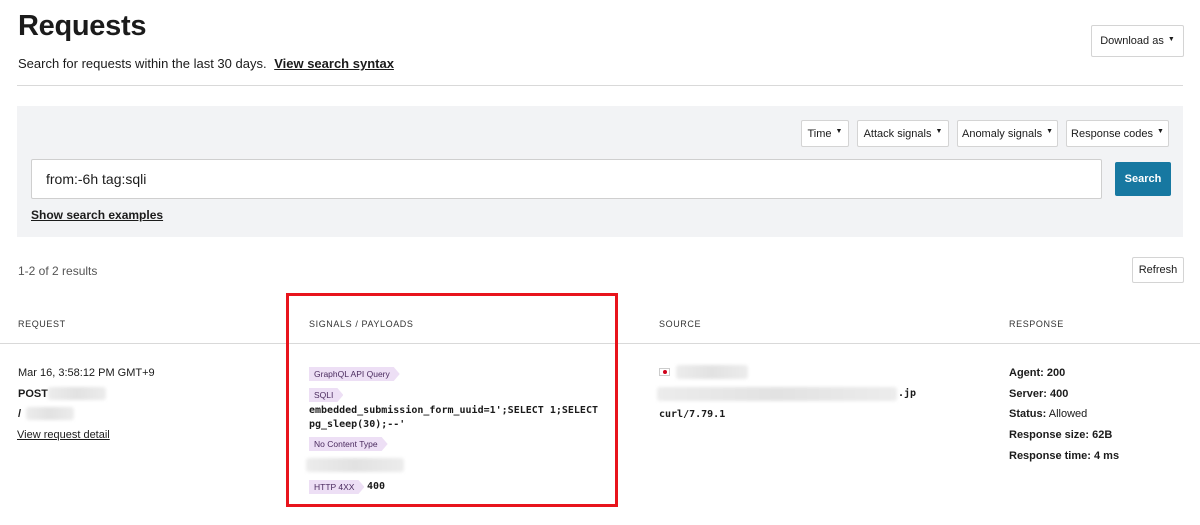 The image size is (1200, 525). What do you see at coordinates (1158, 270) in the screenshot?
I see `refresh-button: Refresh` at bounding box center [1158, 270].